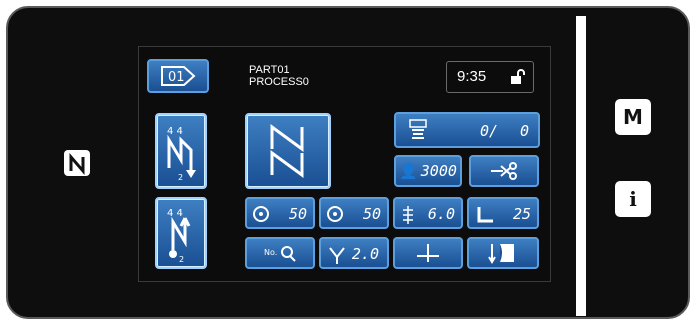 The width and height of the screenshot is (696, 325). Describe the element at coordinates (441, 214) in the screenshot. I see `stitch-length-value: 6.0` at that location.